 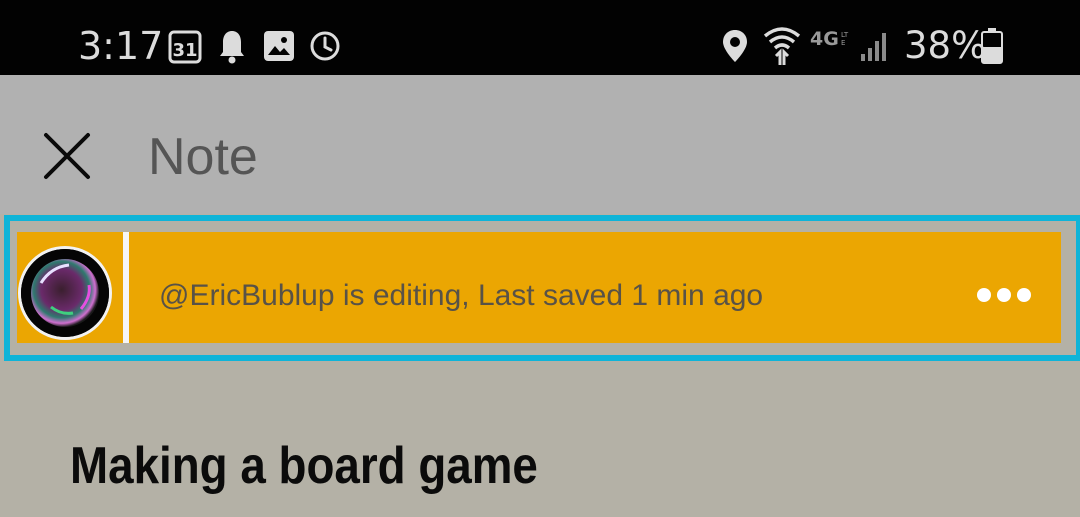 I want to click on svg-text: E, so click(x=843, y=43).